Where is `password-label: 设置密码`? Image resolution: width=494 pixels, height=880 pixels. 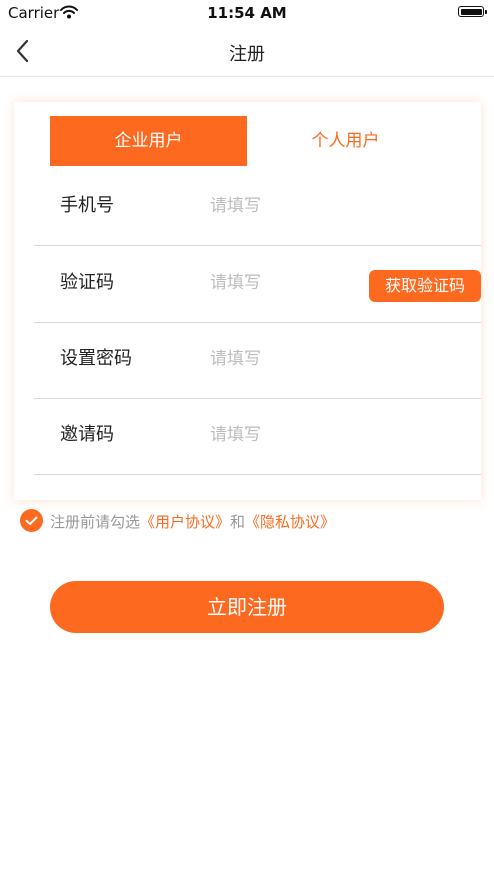
password-label: 设置密码 is located at coordinates (96, 358).